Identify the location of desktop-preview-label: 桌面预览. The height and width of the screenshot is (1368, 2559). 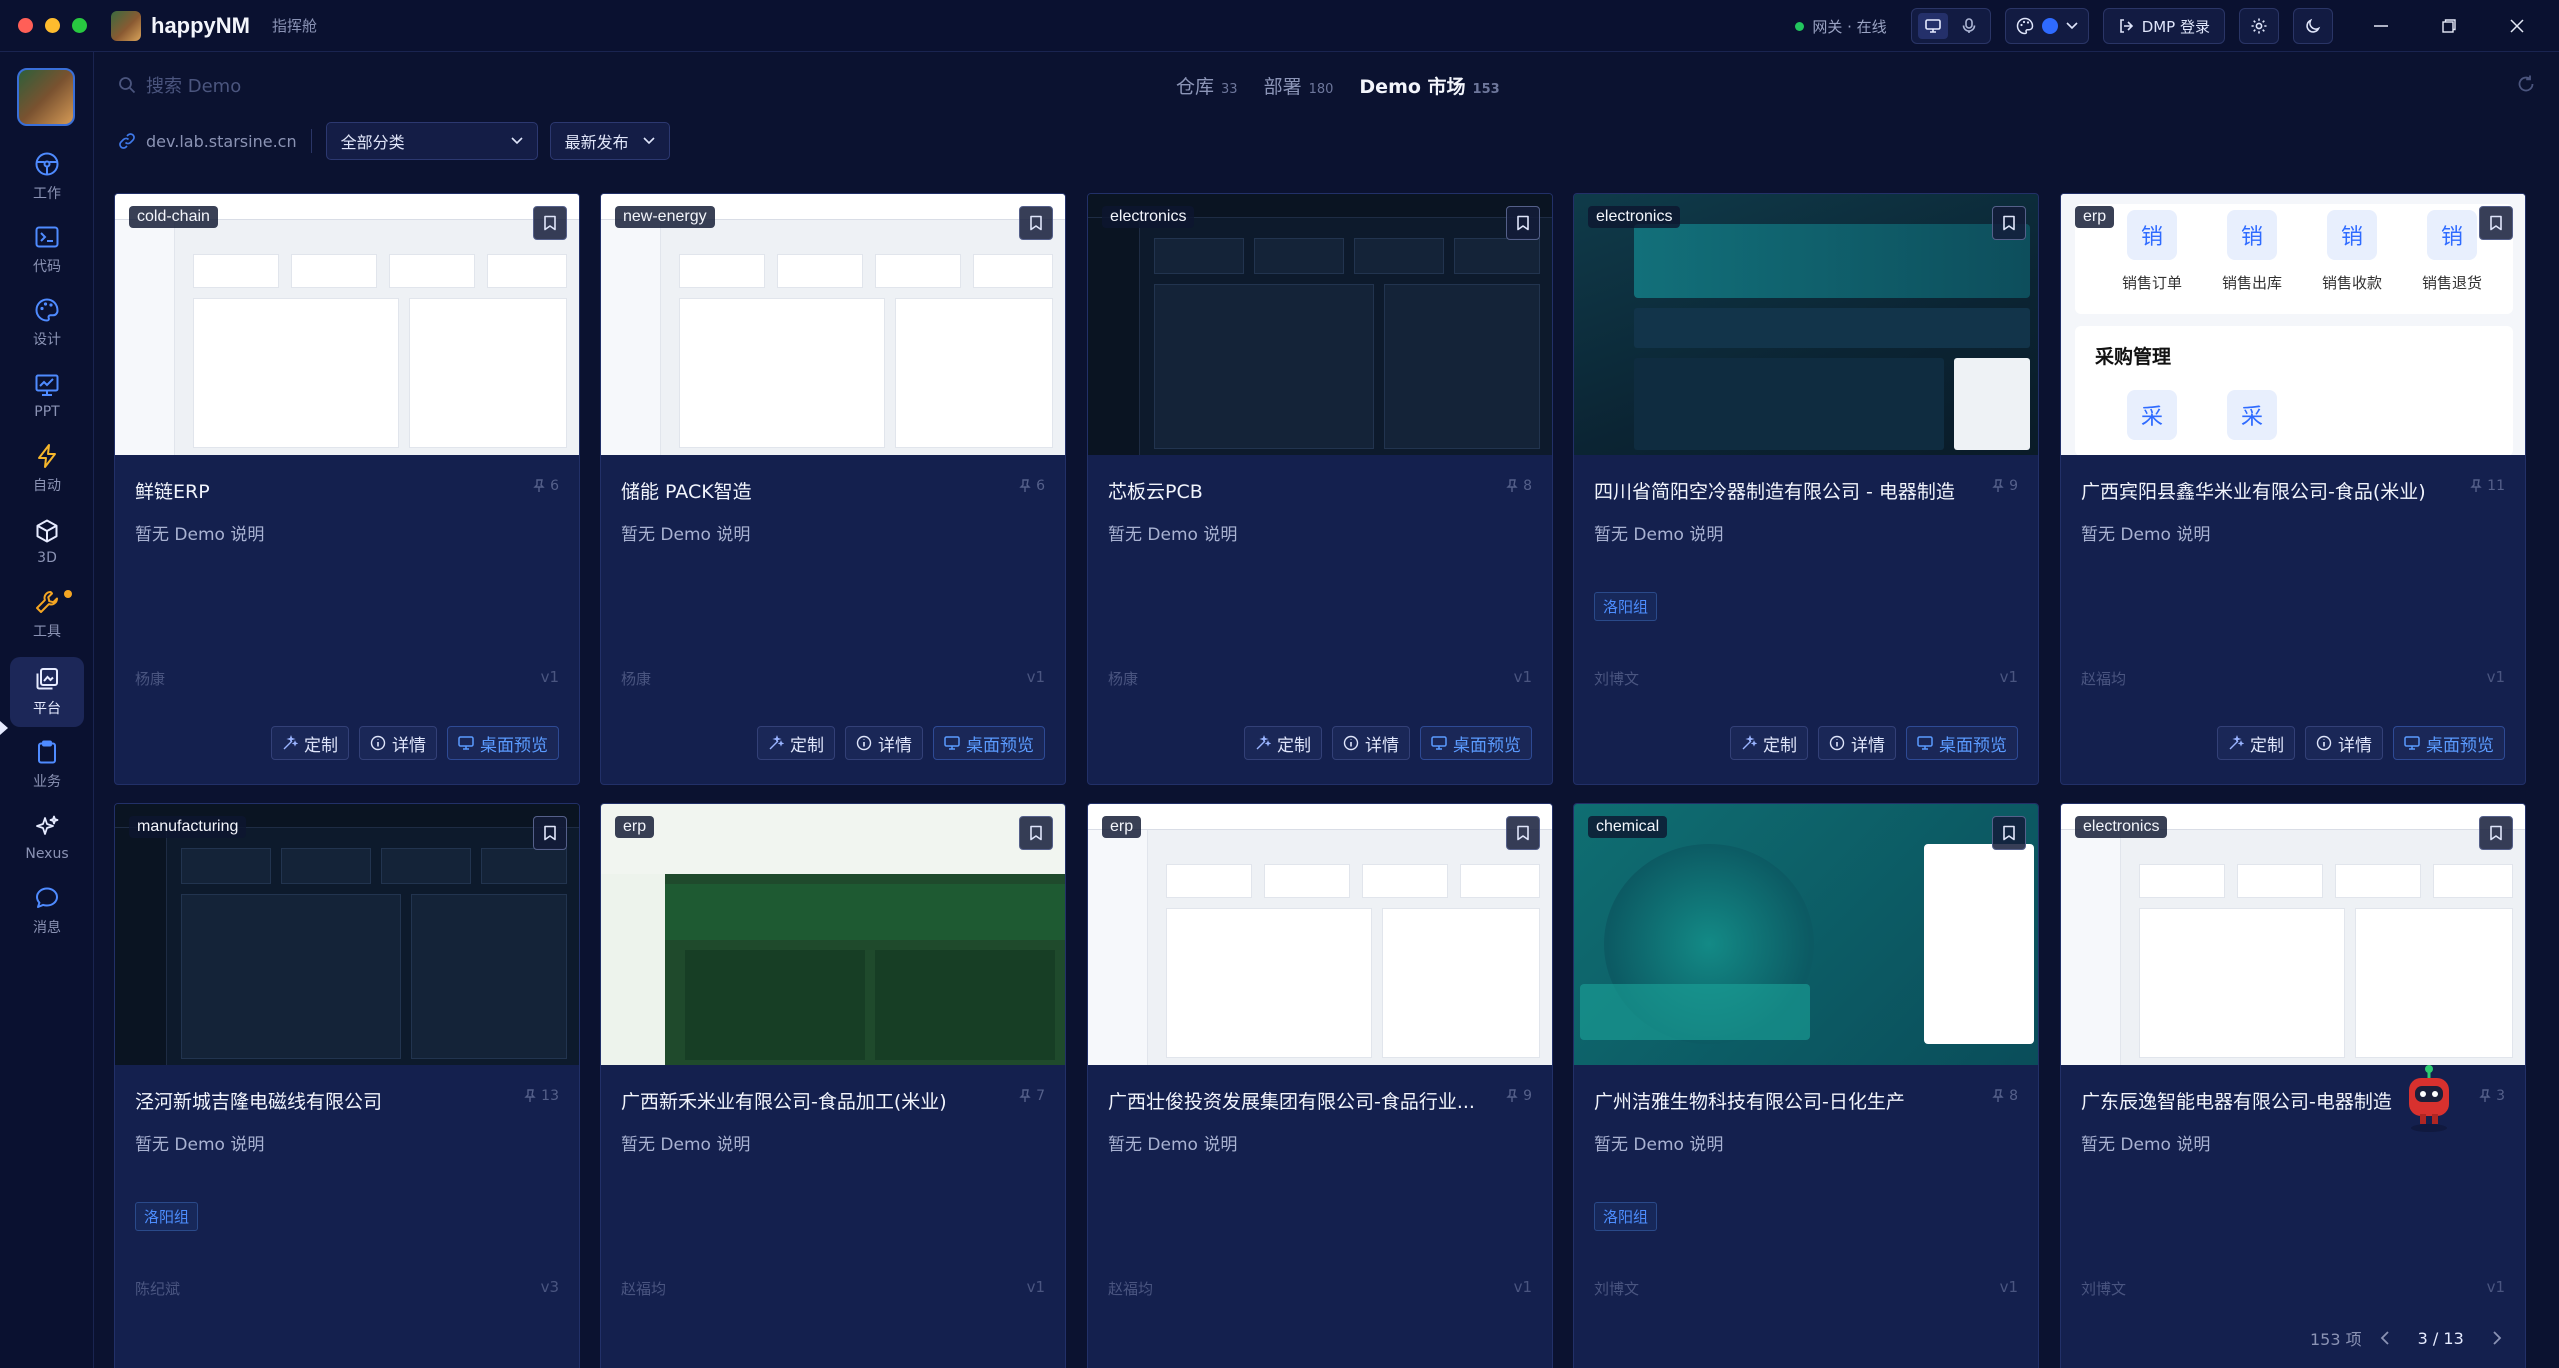
(1973, 745).